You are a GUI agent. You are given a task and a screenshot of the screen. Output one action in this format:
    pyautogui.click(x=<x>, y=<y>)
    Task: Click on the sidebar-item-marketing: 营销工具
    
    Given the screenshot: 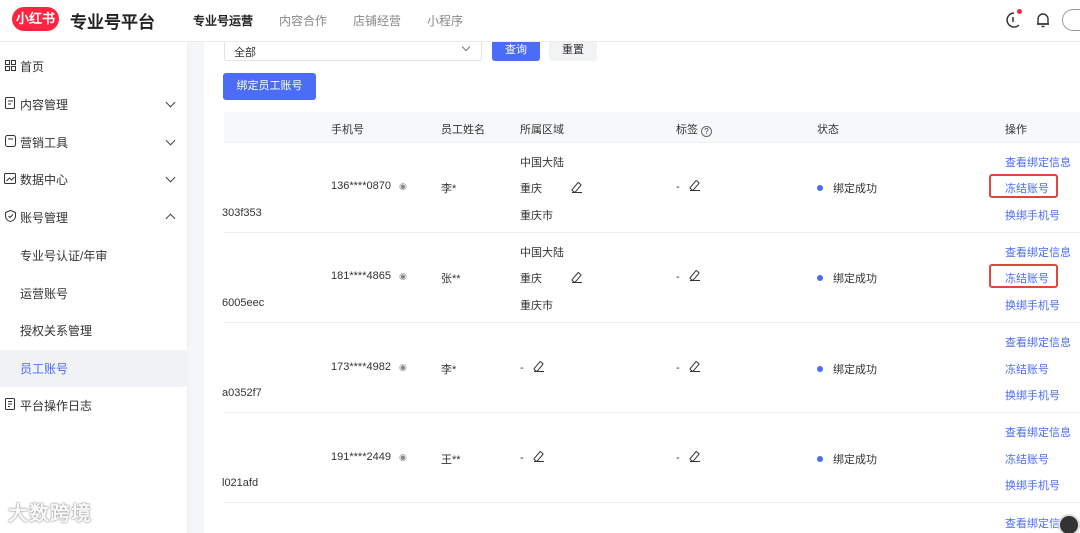 What is the action you would take?
    pyautogui.click(x=94, y=142)
    